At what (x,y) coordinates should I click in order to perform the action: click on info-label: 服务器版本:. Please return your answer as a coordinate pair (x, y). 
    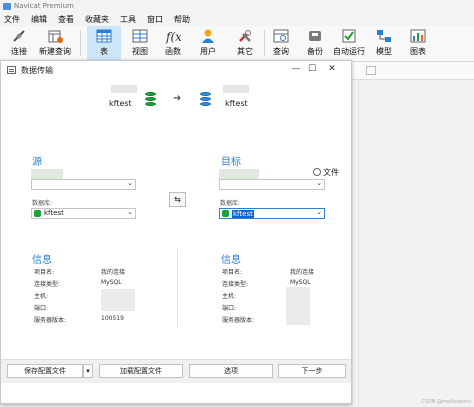
    Looking at the image, I should click on (50, 320).